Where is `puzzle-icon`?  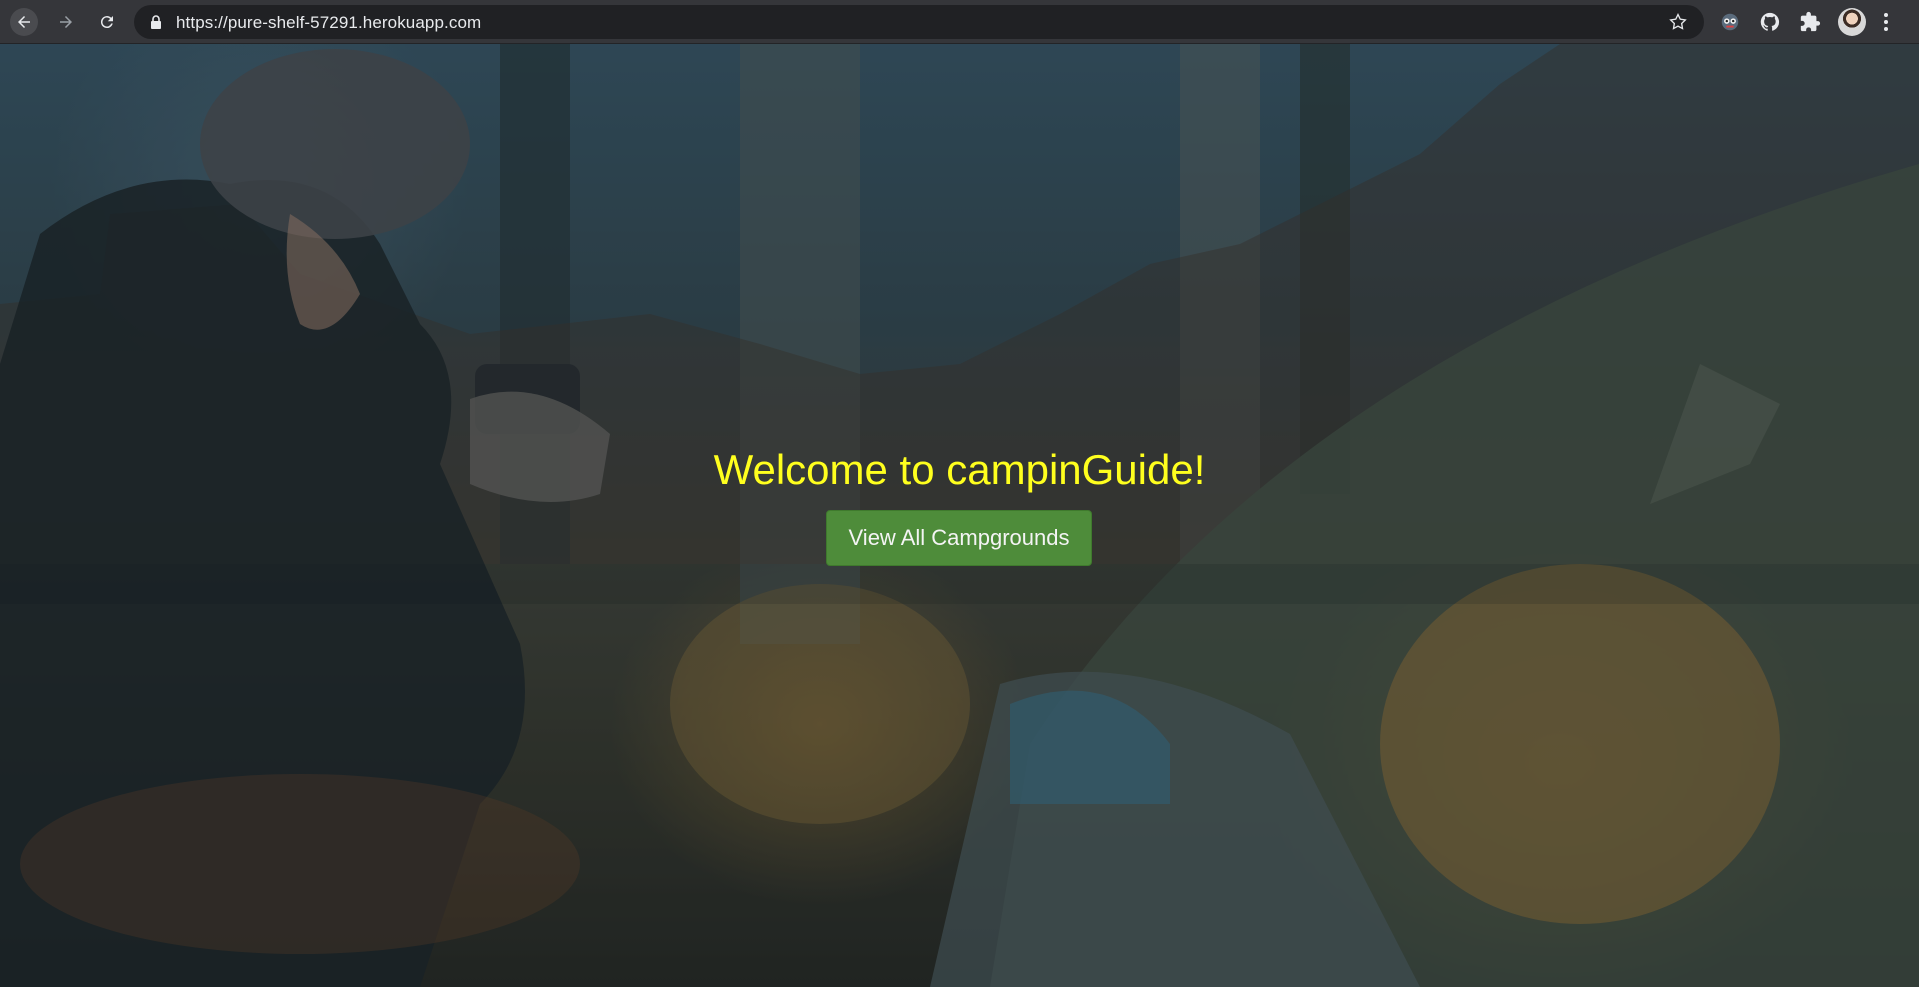 puzzle-icon is located at coordinates (1810, 21).